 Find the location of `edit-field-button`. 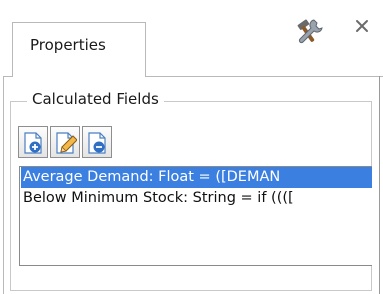

edit-field-button is located at coordinates (65, 142).